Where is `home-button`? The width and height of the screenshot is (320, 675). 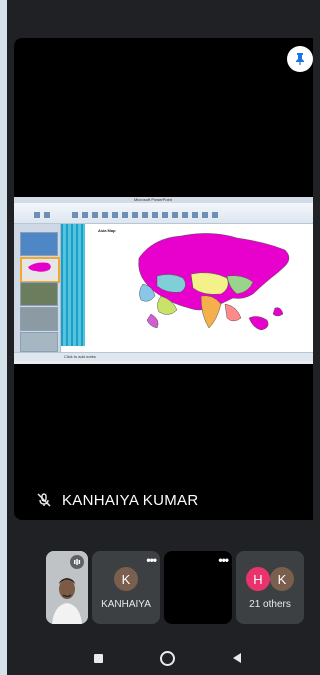 home-button is located at coordinates (167, 658).